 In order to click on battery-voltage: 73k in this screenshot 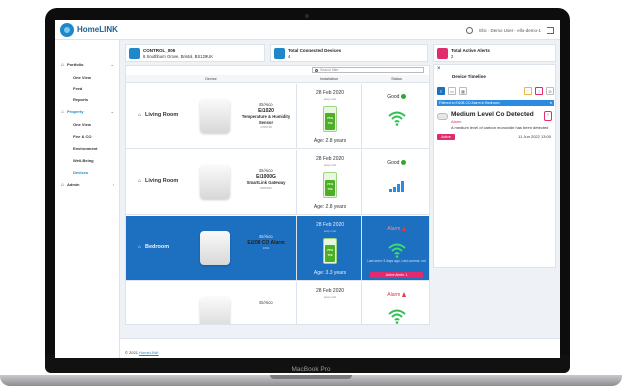, I will do `click(330, 123)`.